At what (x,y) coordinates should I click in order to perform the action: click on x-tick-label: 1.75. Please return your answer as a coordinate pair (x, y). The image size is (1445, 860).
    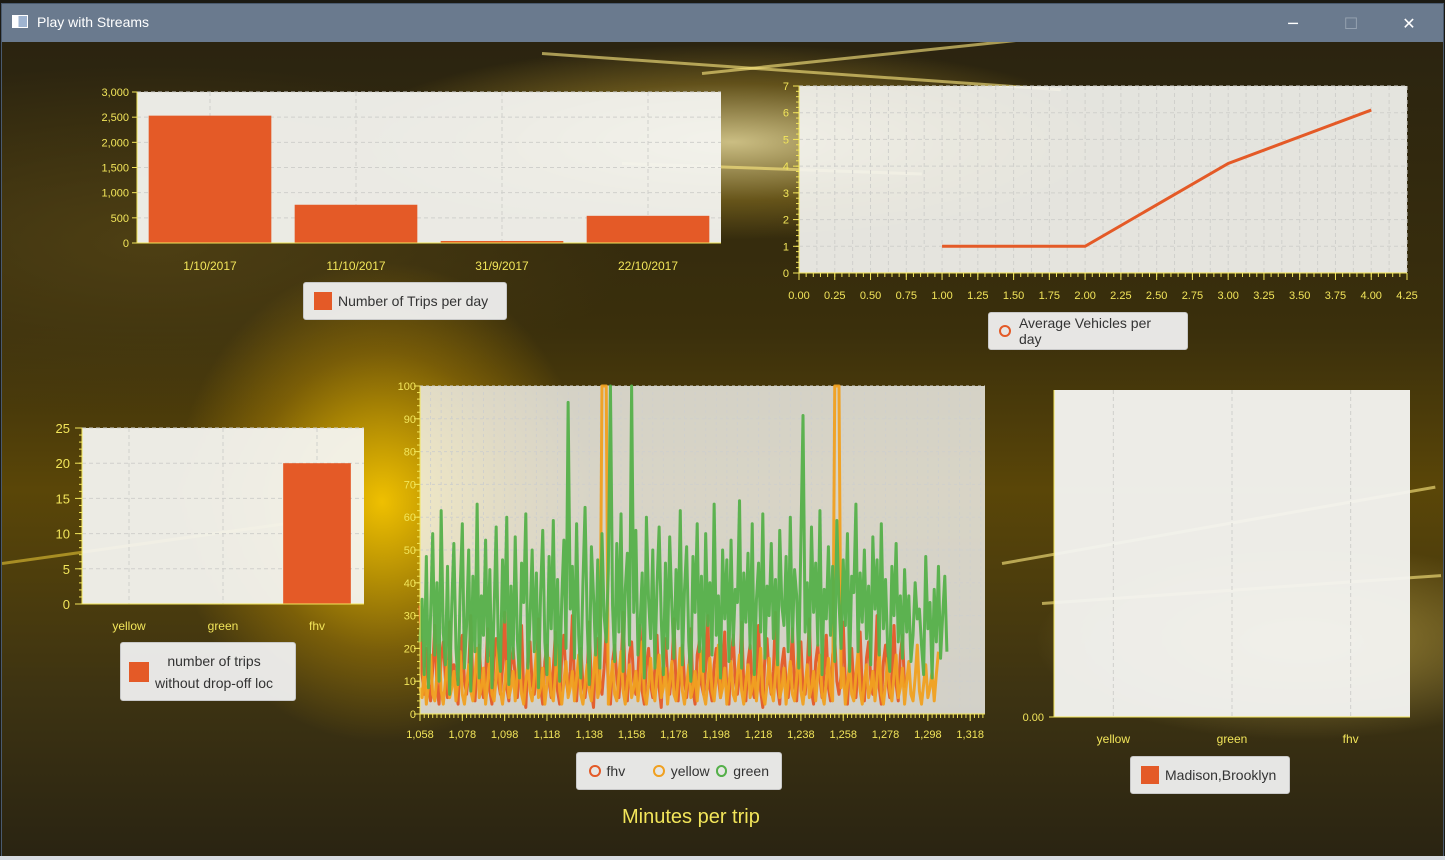
    Looking at the image, I should click on (1049, 296).